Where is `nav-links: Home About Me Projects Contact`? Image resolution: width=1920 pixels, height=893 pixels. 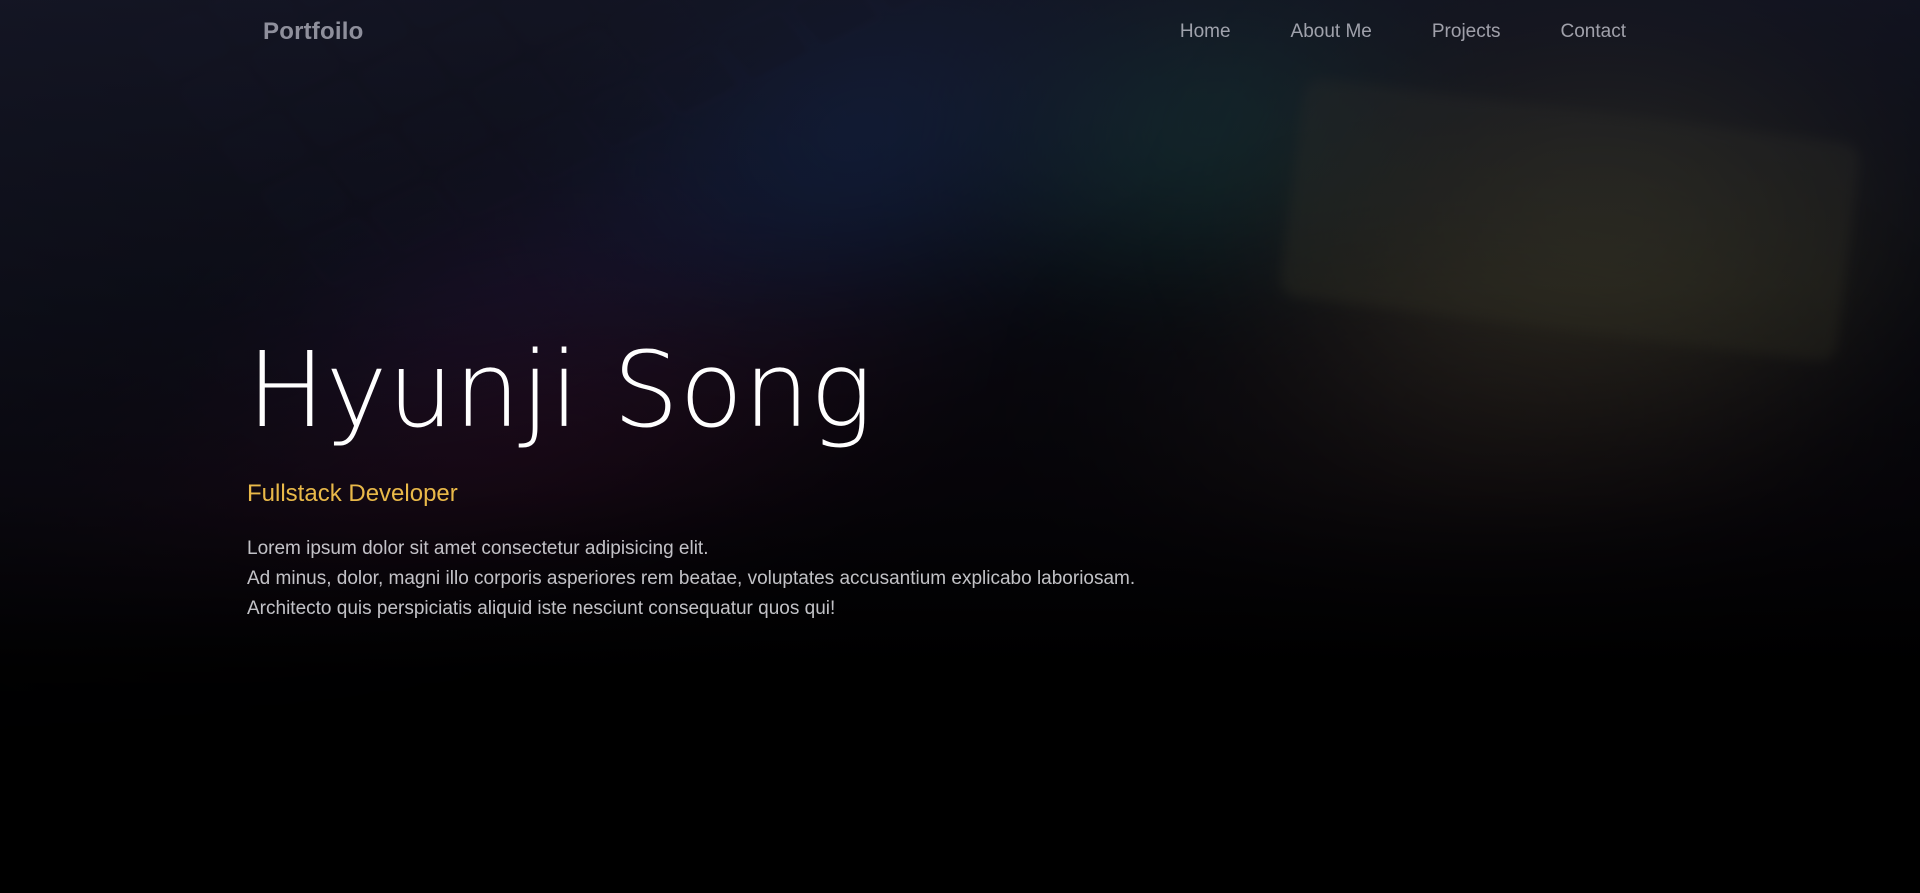
nav-links: Home About Me Projects Contact is located at coordinates (1403, 32).